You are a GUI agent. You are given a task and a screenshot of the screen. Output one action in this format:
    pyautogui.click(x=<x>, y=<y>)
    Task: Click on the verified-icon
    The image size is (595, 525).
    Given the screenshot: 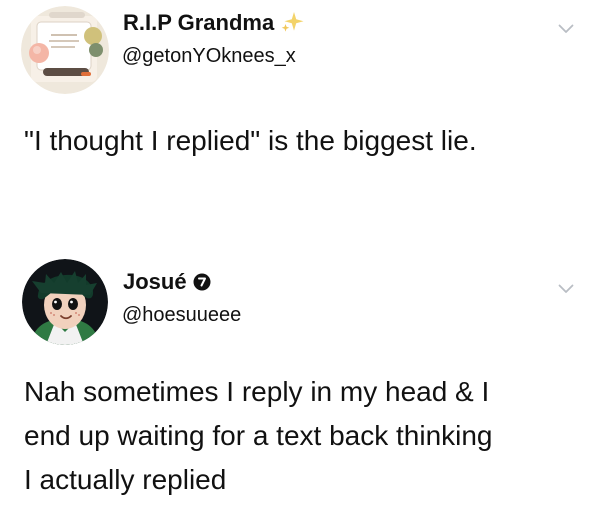 What is the action you would take?
    pyautogui.click(x=202, y=282)
    